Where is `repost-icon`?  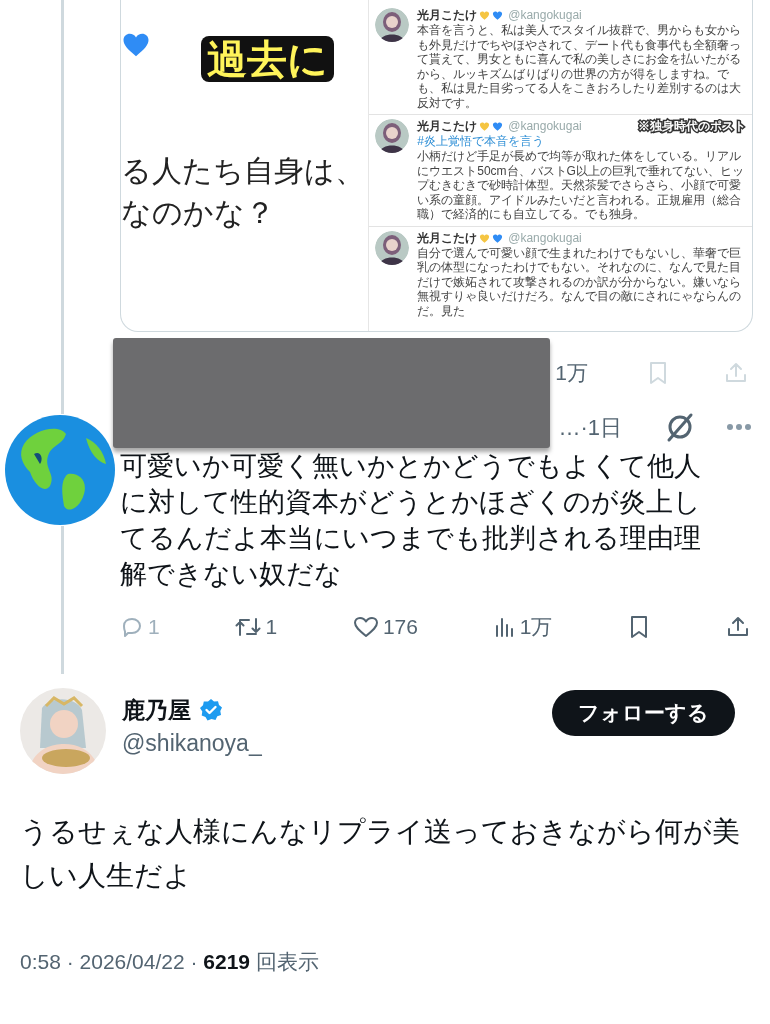
repost-icon is located at coordinates (248, 627).